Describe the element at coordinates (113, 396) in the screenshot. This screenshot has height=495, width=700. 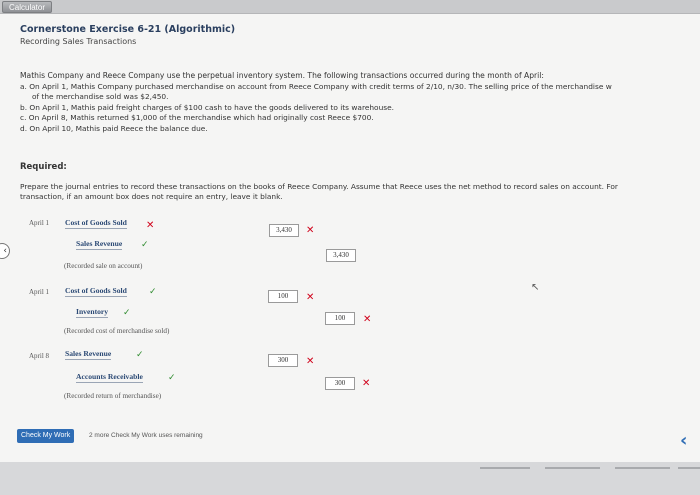
I see `entry-3-note: (Recorded return of merchandise)` at that location.